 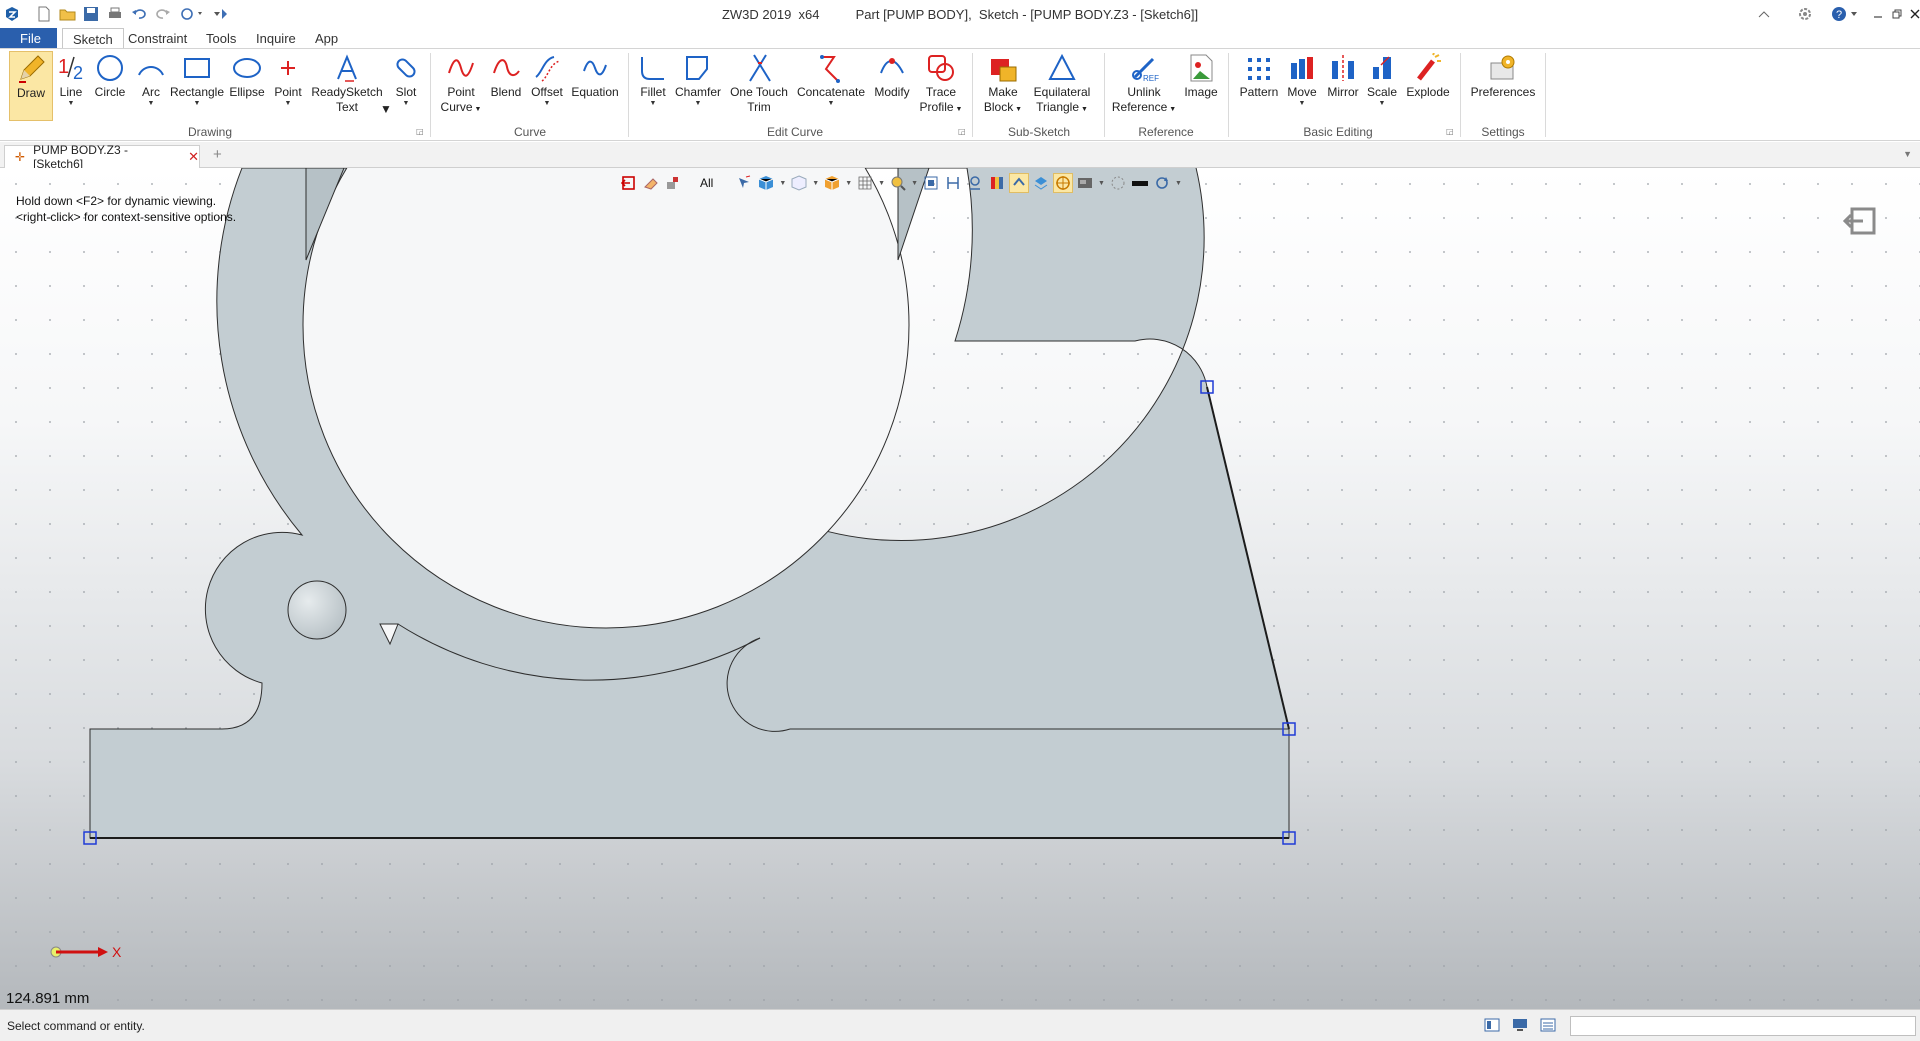 I want to click on undo-icon, so click(x=139, y=14).